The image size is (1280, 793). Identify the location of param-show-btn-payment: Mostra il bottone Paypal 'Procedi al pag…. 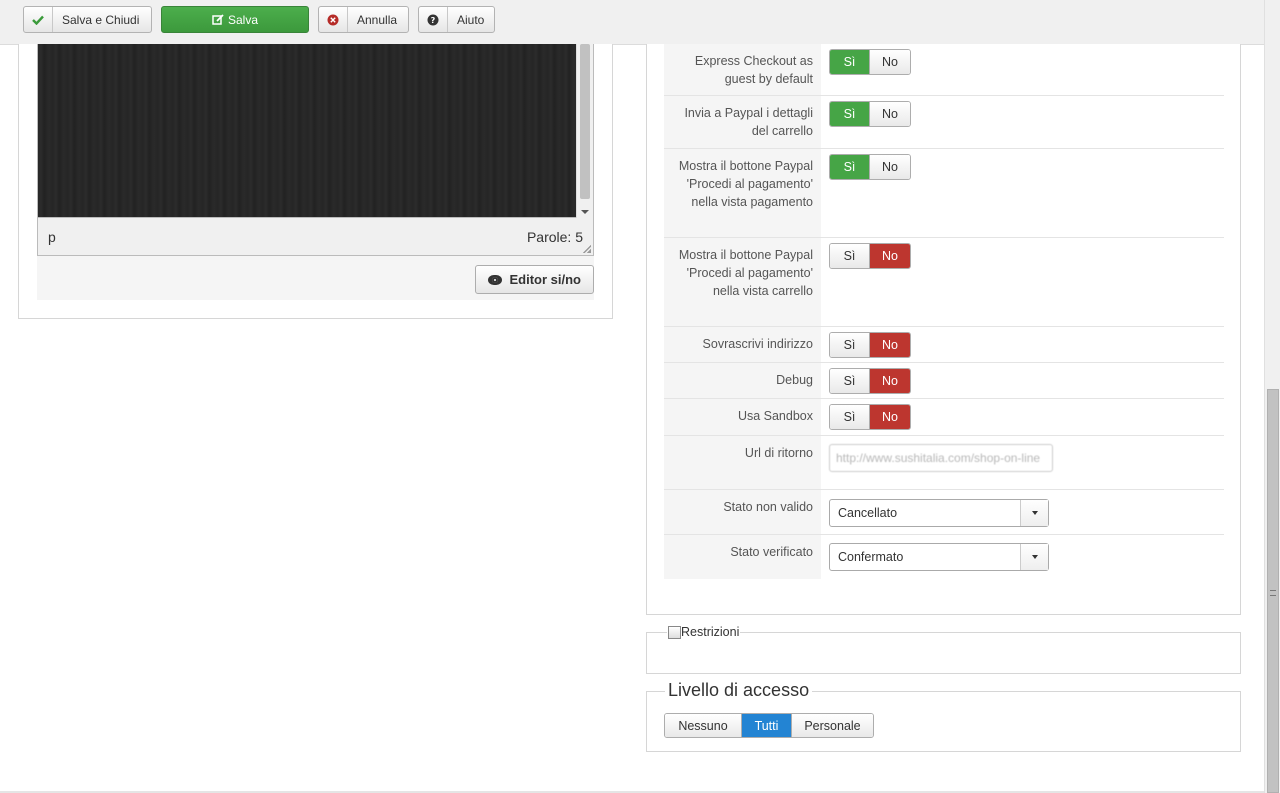
(944, 193).